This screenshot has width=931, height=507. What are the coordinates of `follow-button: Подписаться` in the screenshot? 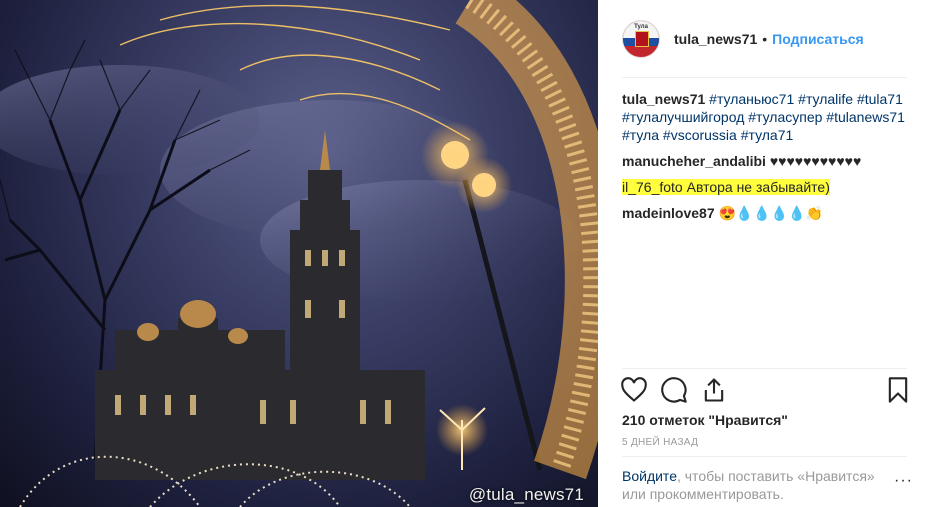 It's located at (818, 39).